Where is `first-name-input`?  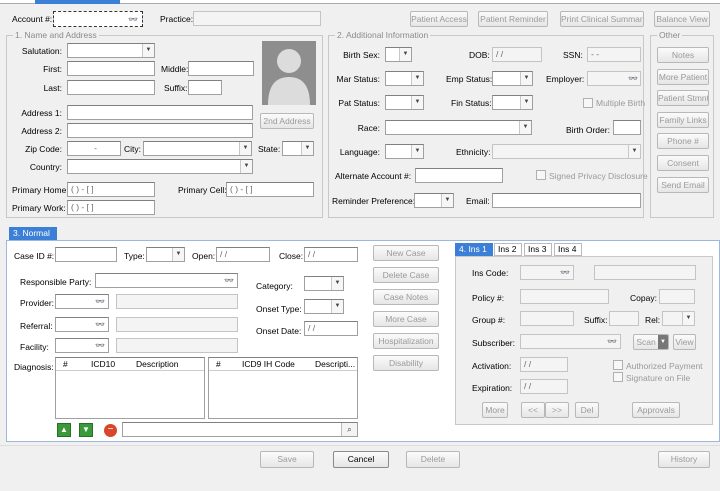
first-name-input is located at coordinates (111, 68).